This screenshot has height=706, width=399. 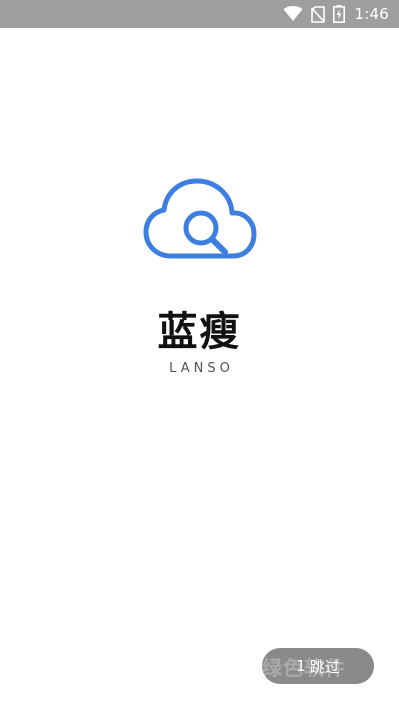 What do you see at coordinates (199, 331) in the screenshot?
I see `app-name: 蓝瘦` at bounding box center [199, 331].